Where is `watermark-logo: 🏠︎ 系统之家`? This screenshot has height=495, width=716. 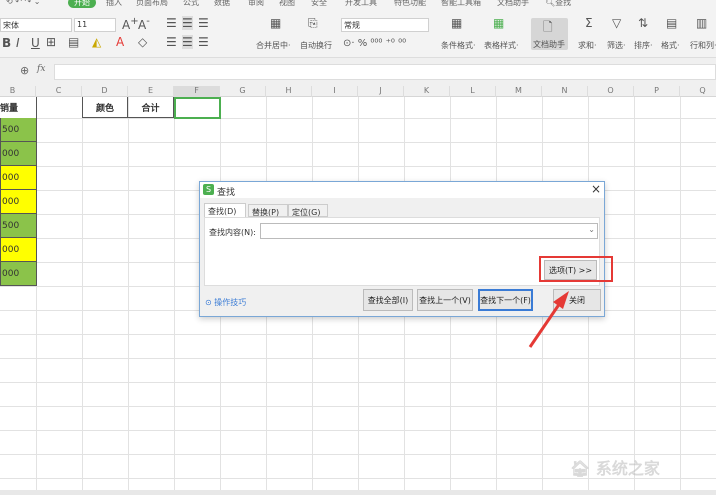
watermark-logo: 🏠︎ 系统之家 is located at coordinates (615, 468).